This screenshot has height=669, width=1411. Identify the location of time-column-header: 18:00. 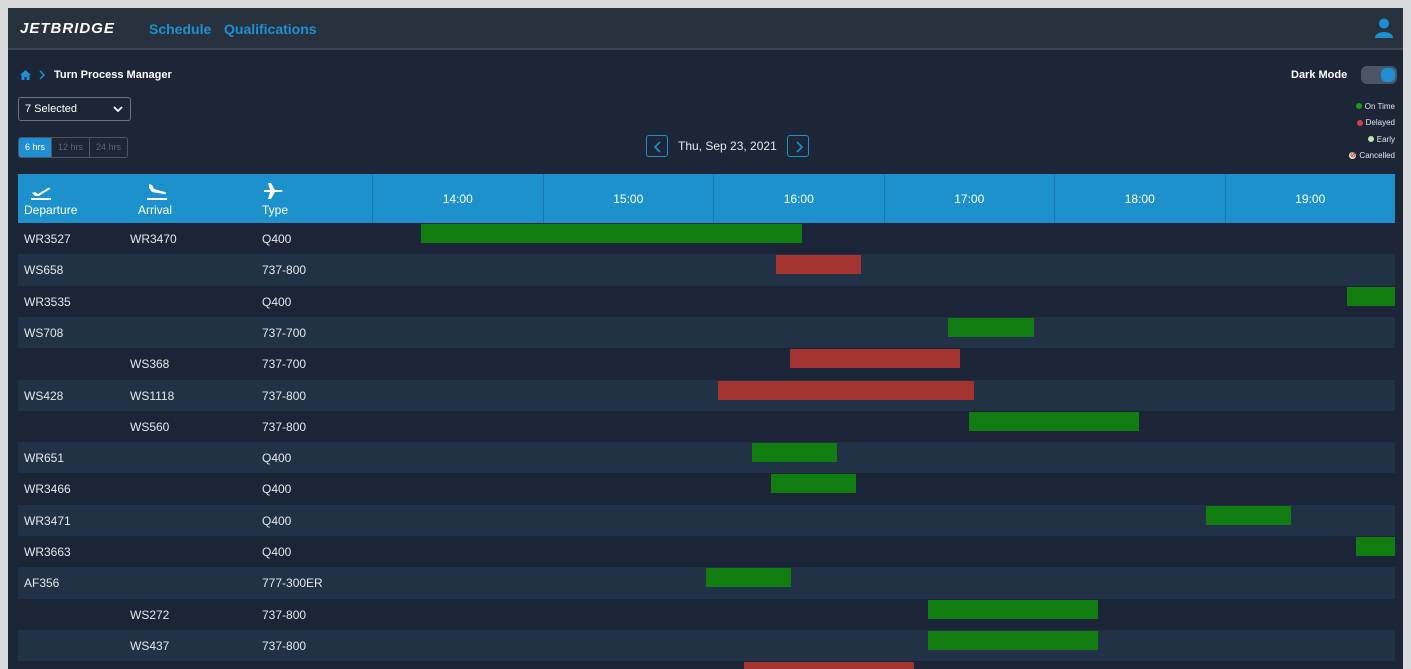
(1139, 198).